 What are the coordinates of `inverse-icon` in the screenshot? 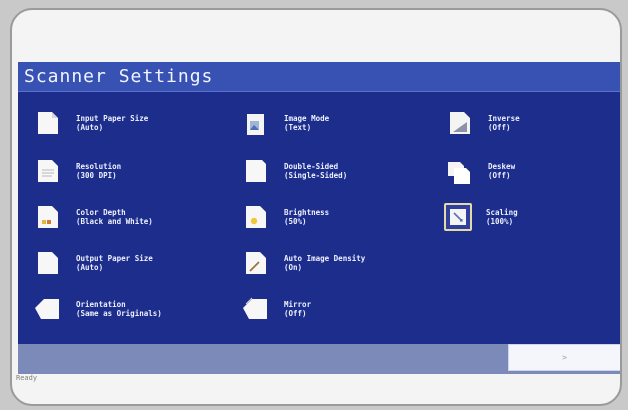 It's located at (460, 123).